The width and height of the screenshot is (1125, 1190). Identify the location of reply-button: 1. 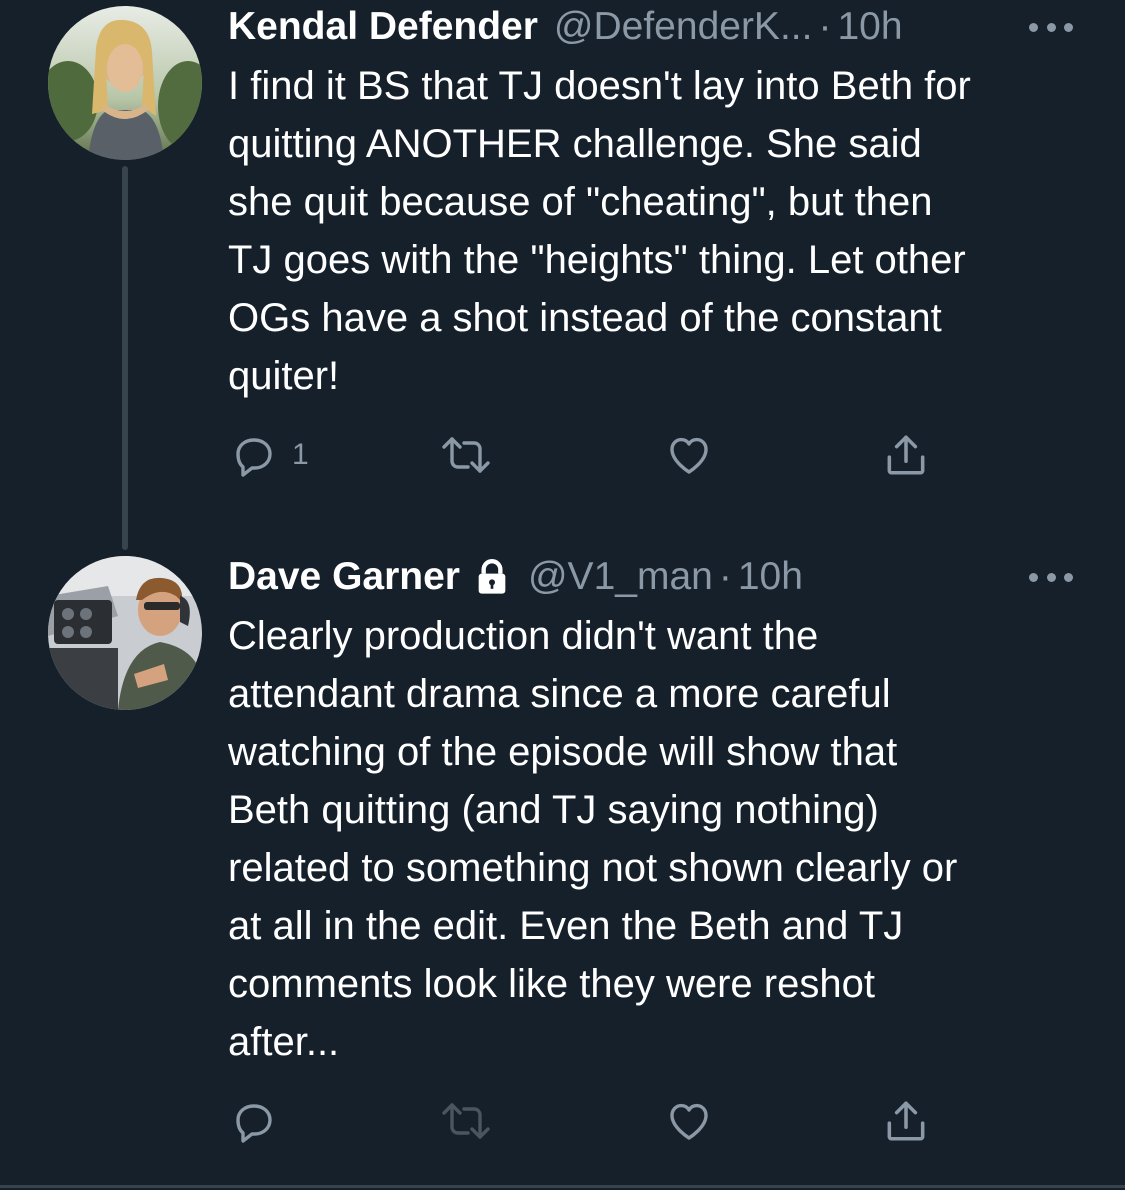
(269, 455).